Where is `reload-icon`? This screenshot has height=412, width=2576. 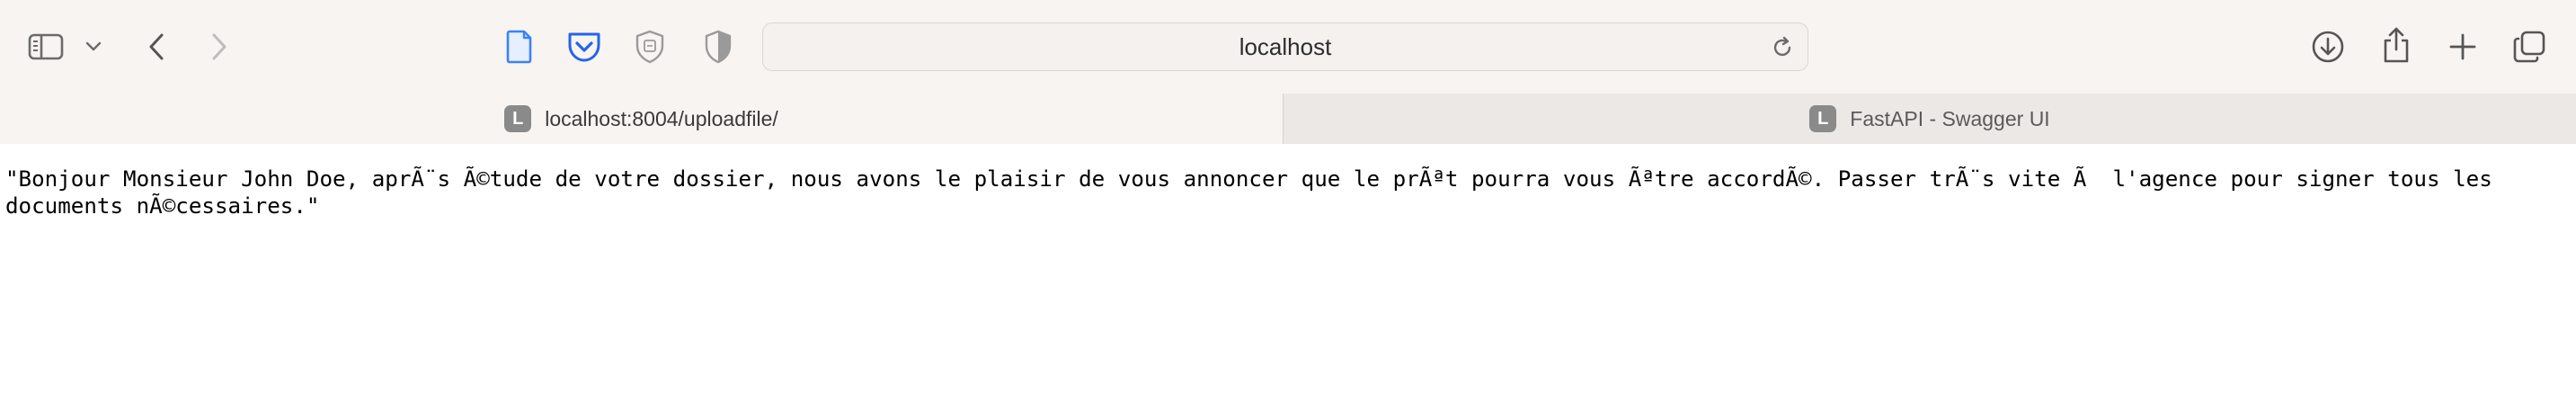
reload-icon is located at coordinates (1782, 50).